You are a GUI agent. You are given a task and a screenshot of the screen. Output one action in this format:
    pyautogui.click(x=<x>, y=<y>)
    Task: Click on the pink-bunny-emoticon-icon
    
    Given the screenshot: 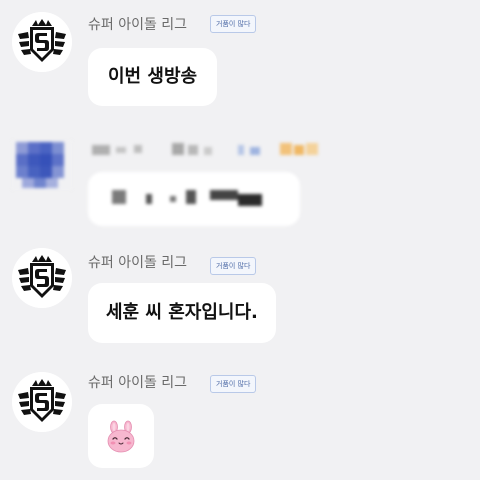 What is the action you would take?
    pyautogui.click(x=121, y=436)
    